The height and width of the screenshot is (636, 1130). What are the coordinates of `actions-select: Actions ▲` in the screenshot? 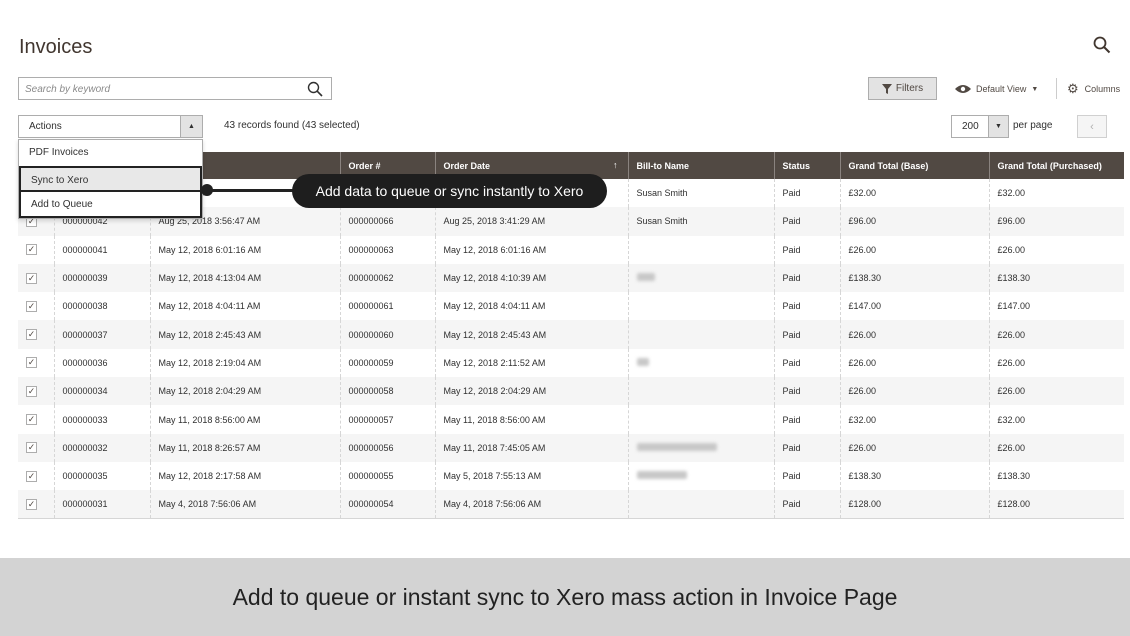 It's located at (110, 126).